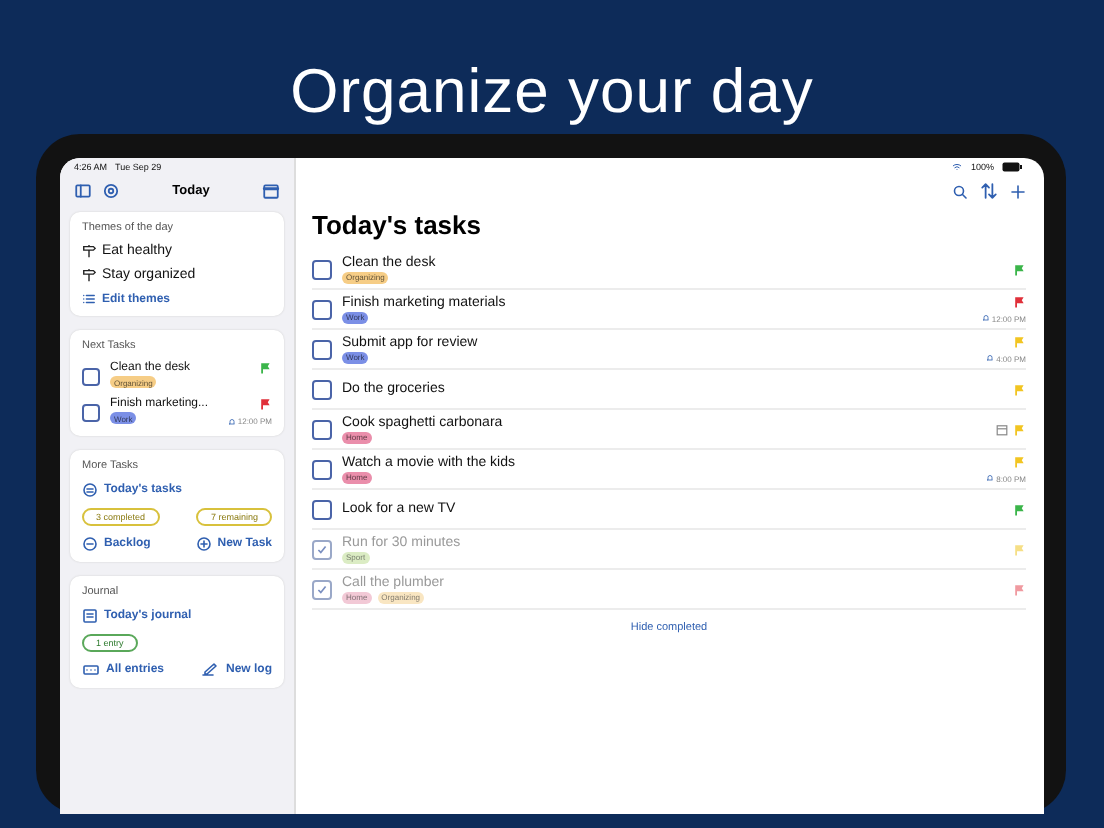 This screenshot has width=1104, height=828. Describe the element at coordinates (111, 191) in the screenshot. I see `settings-icon` at that location.